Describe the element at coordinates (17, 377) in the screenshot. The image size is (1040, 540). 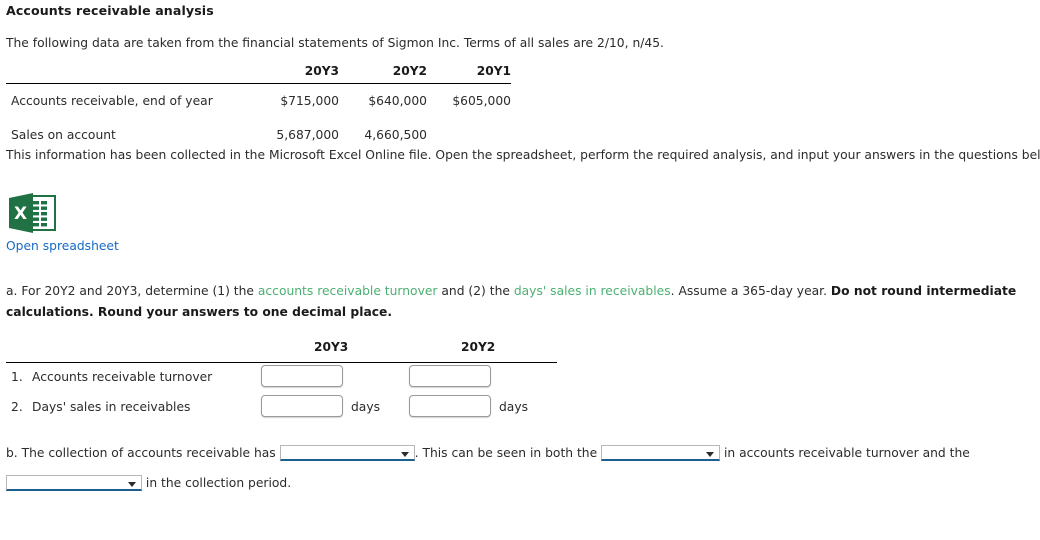
I see `answer-row-1-number: 1.` at that location.